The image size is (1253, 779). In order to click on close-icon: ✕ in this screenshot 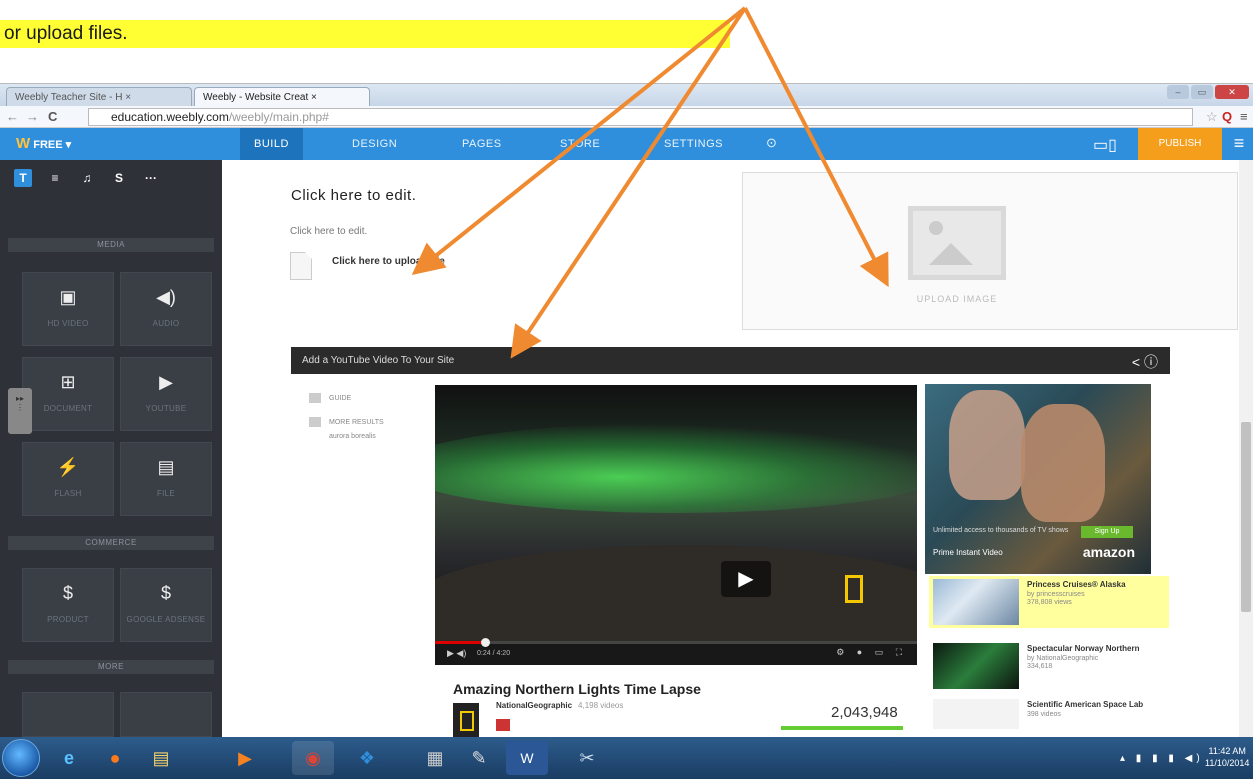, I will do `click(1232, 92)`.